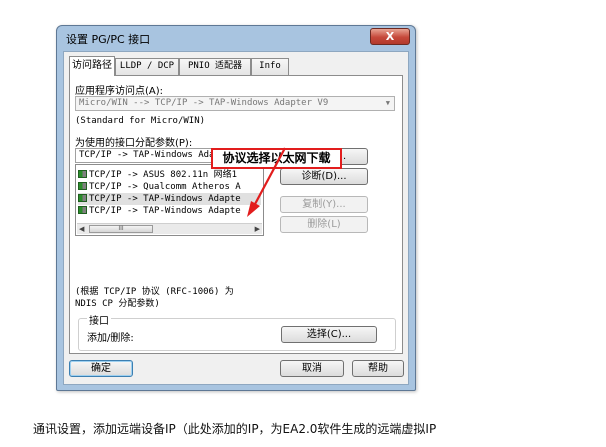 Image resolution: width=606 pixels, height=447 pixels. I want to click on close-button: X, so click(390, 36).